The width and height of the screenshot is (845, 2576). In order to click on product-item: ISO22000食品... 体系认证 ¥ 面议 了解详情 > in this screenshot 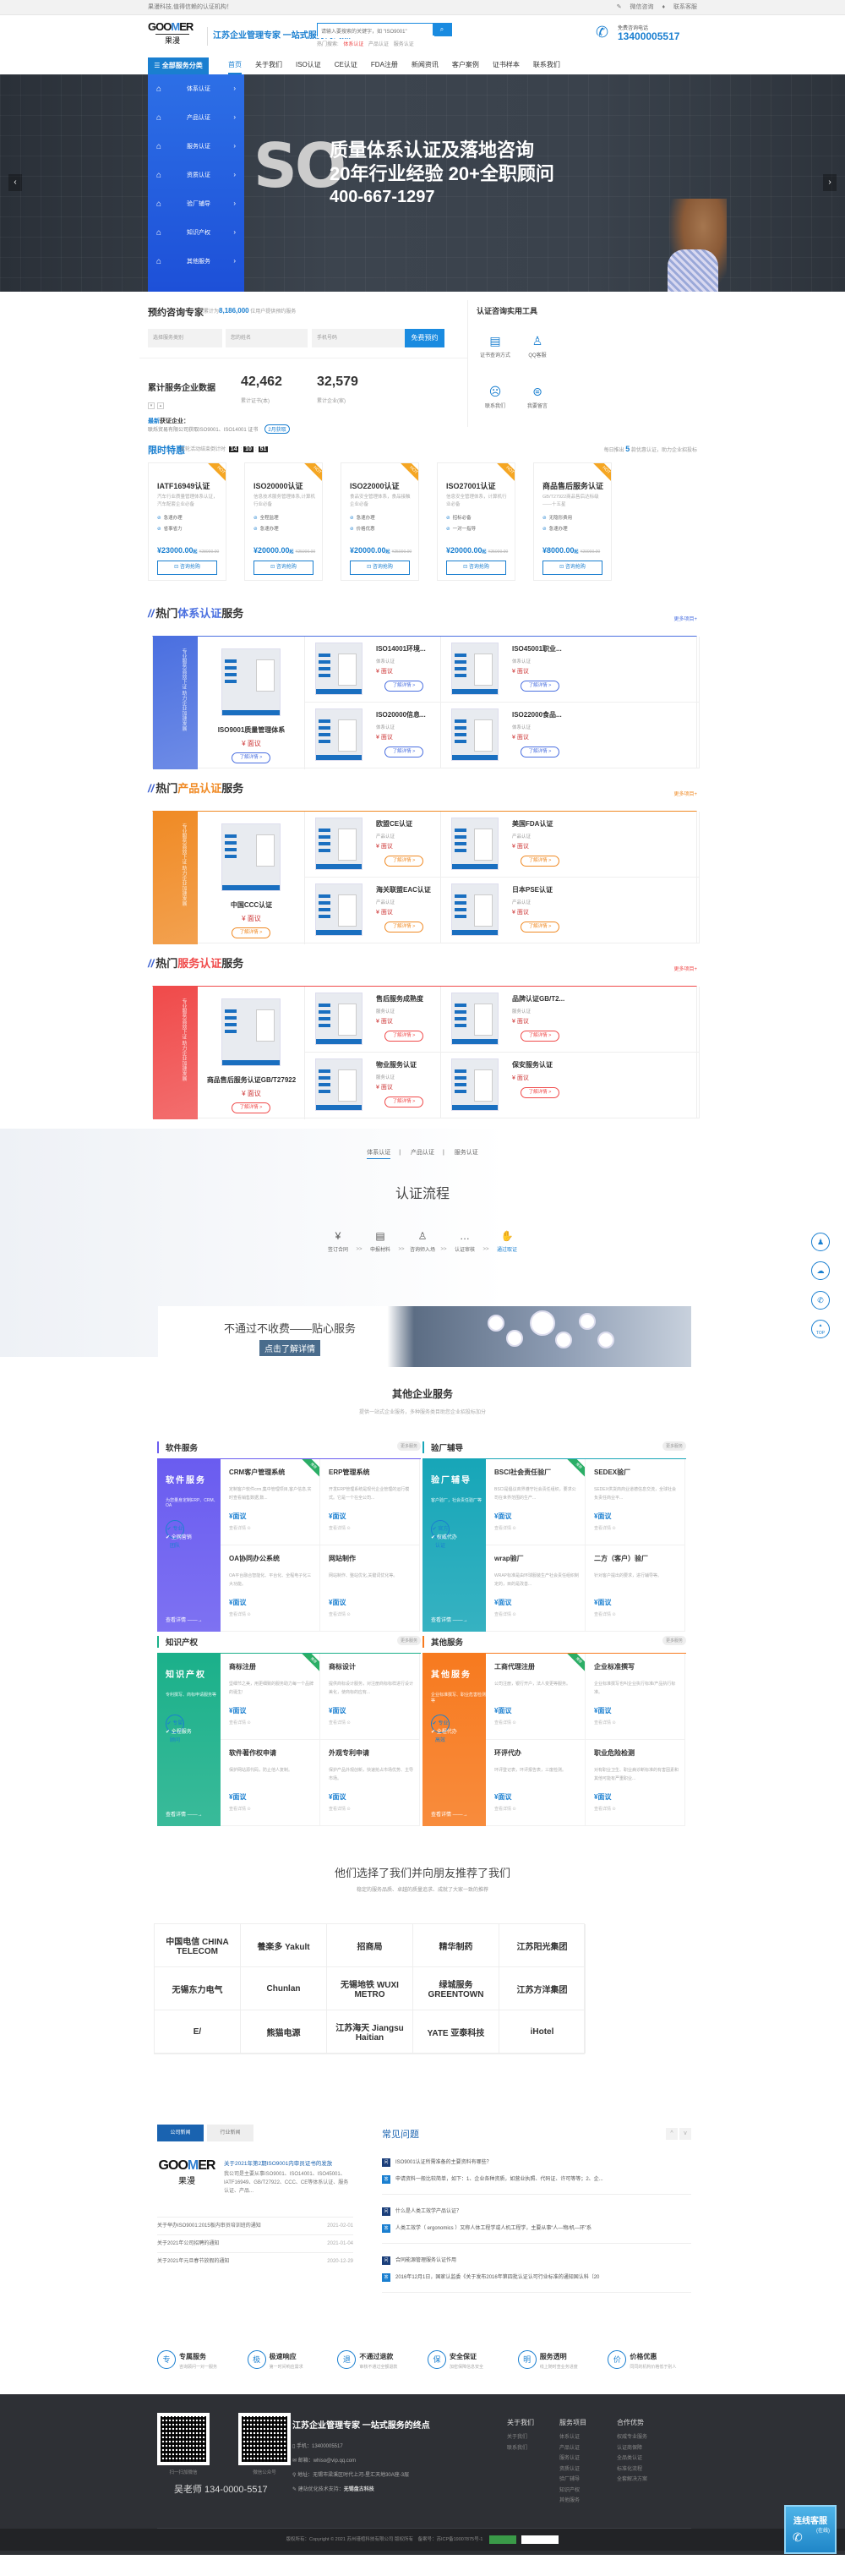, I will do `click(570, 735)`.